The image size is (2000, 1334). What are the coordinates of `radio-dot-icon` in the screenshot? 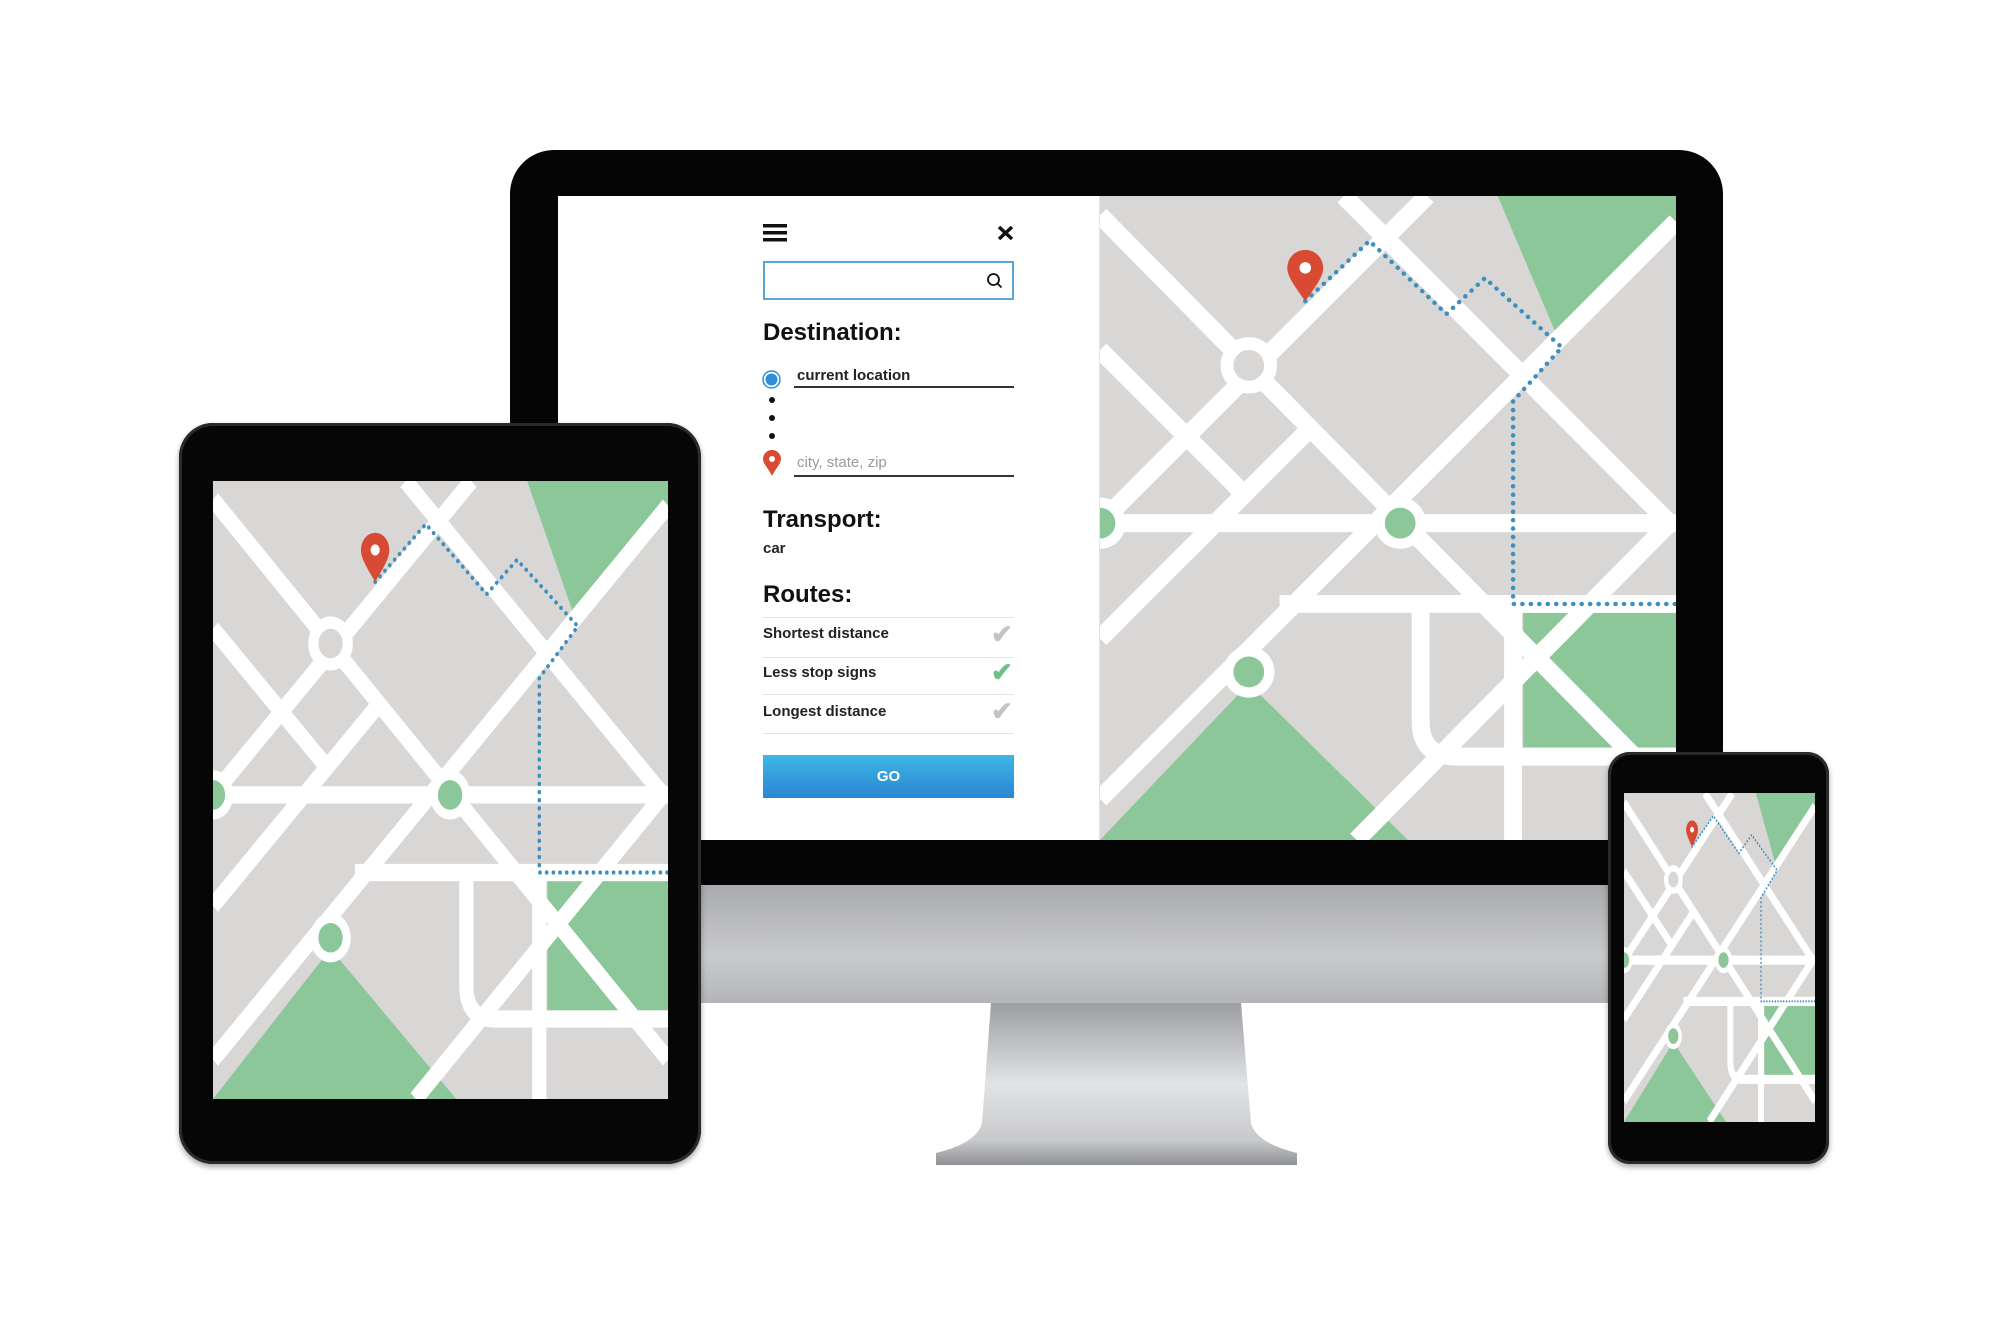 It's located at (771, 379).